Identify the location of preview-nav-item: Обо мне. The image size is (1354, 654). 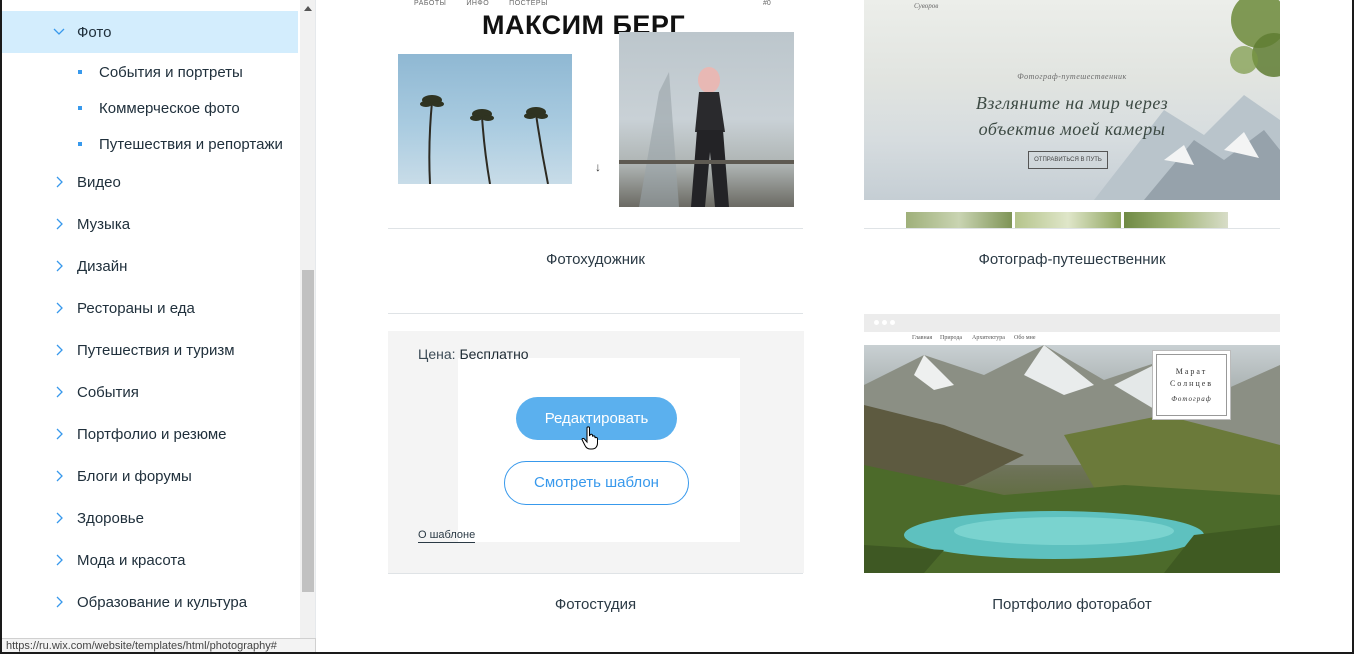
(1025, 338).